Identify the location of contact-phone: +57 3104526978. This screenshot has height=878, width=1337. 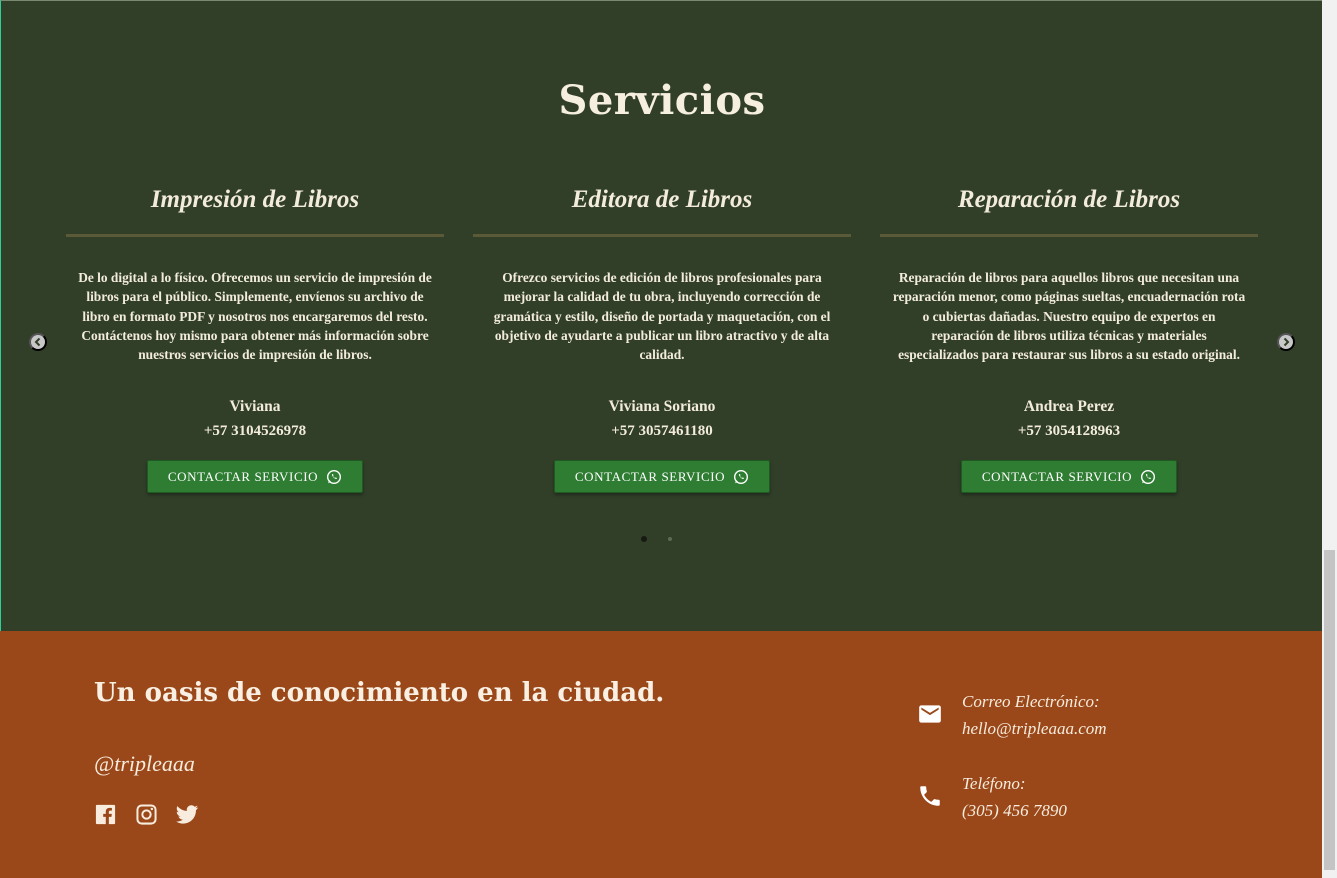
(255, 431).